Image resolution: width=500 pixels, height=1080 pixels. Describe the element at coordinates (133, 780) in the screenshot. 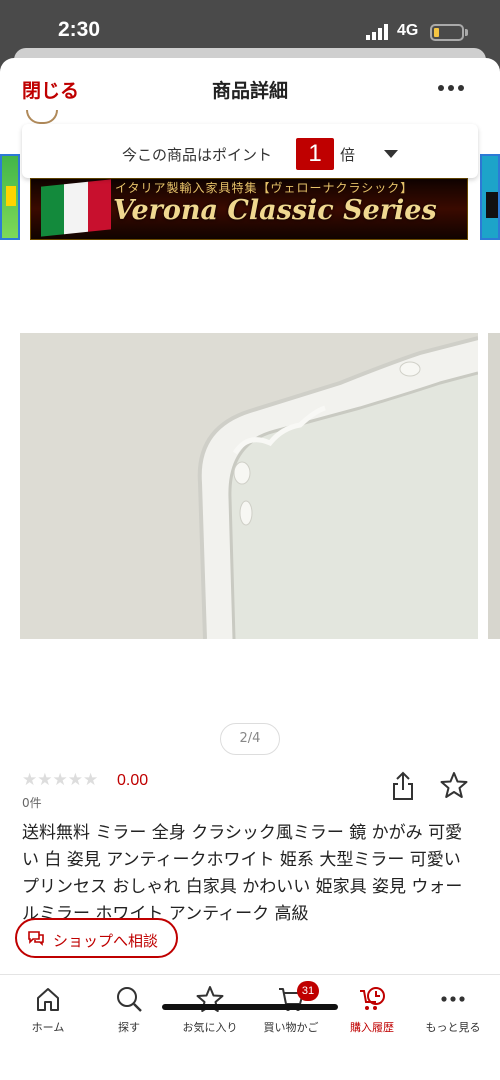

I see `rating-value: 0.00` at that location.